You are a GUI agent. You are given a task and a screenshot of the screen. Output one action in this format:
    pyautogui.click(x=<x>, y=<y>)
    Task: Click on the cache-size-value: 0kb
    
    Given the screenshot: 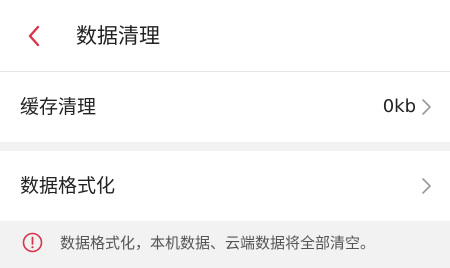 What is the action you would take?
    pyautogui.click(x=399, y=106)
    